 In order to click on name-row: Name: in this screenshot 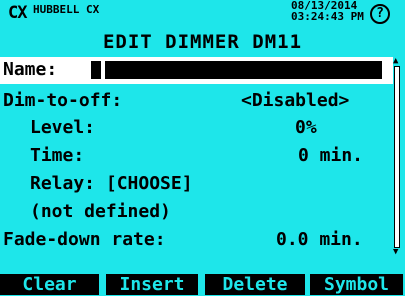, I will do `click(197, 70)`.